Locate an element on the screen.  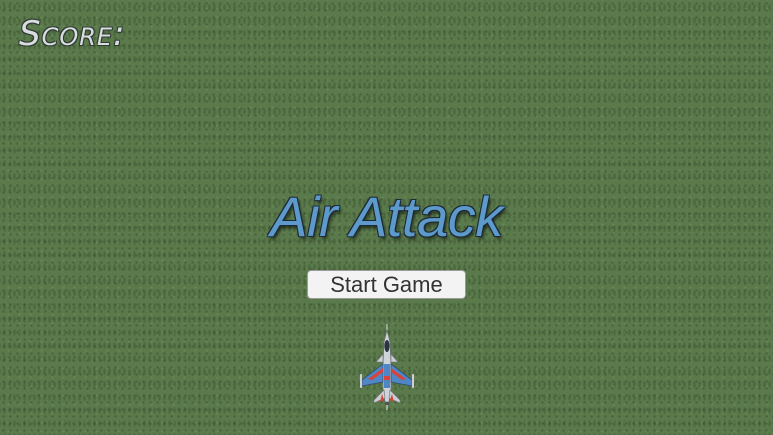
game-title: Air Attack is located at coordinates (386, 216).